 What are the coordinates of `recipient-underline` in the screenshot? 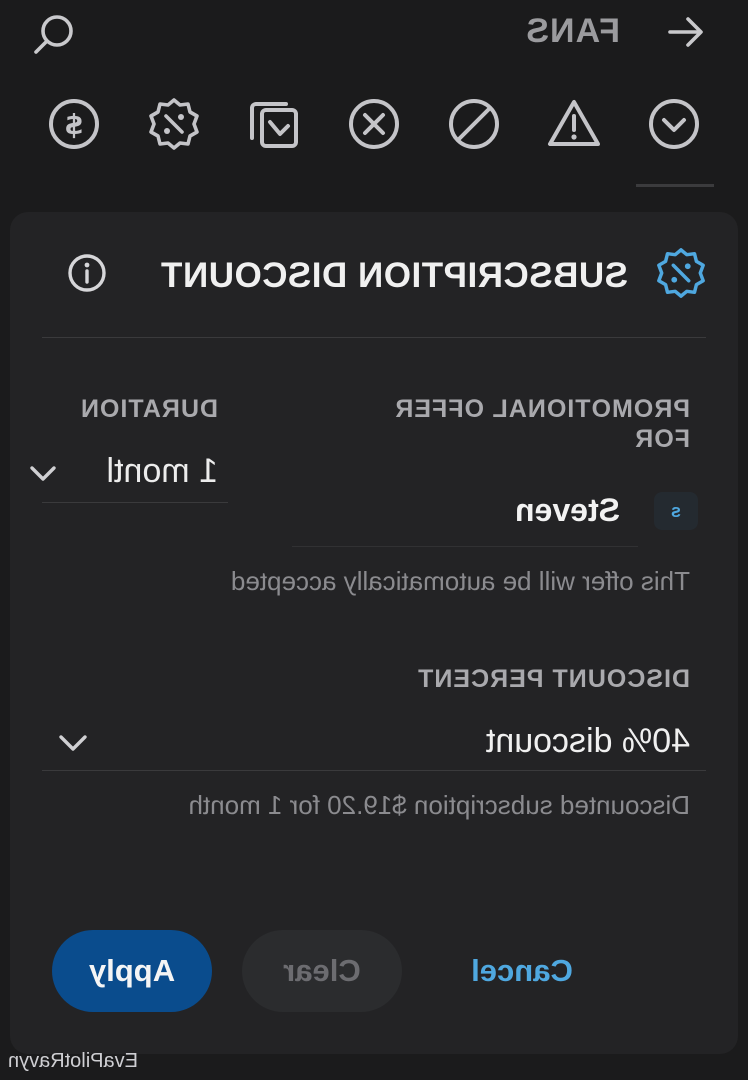 It's located at (465, 546).